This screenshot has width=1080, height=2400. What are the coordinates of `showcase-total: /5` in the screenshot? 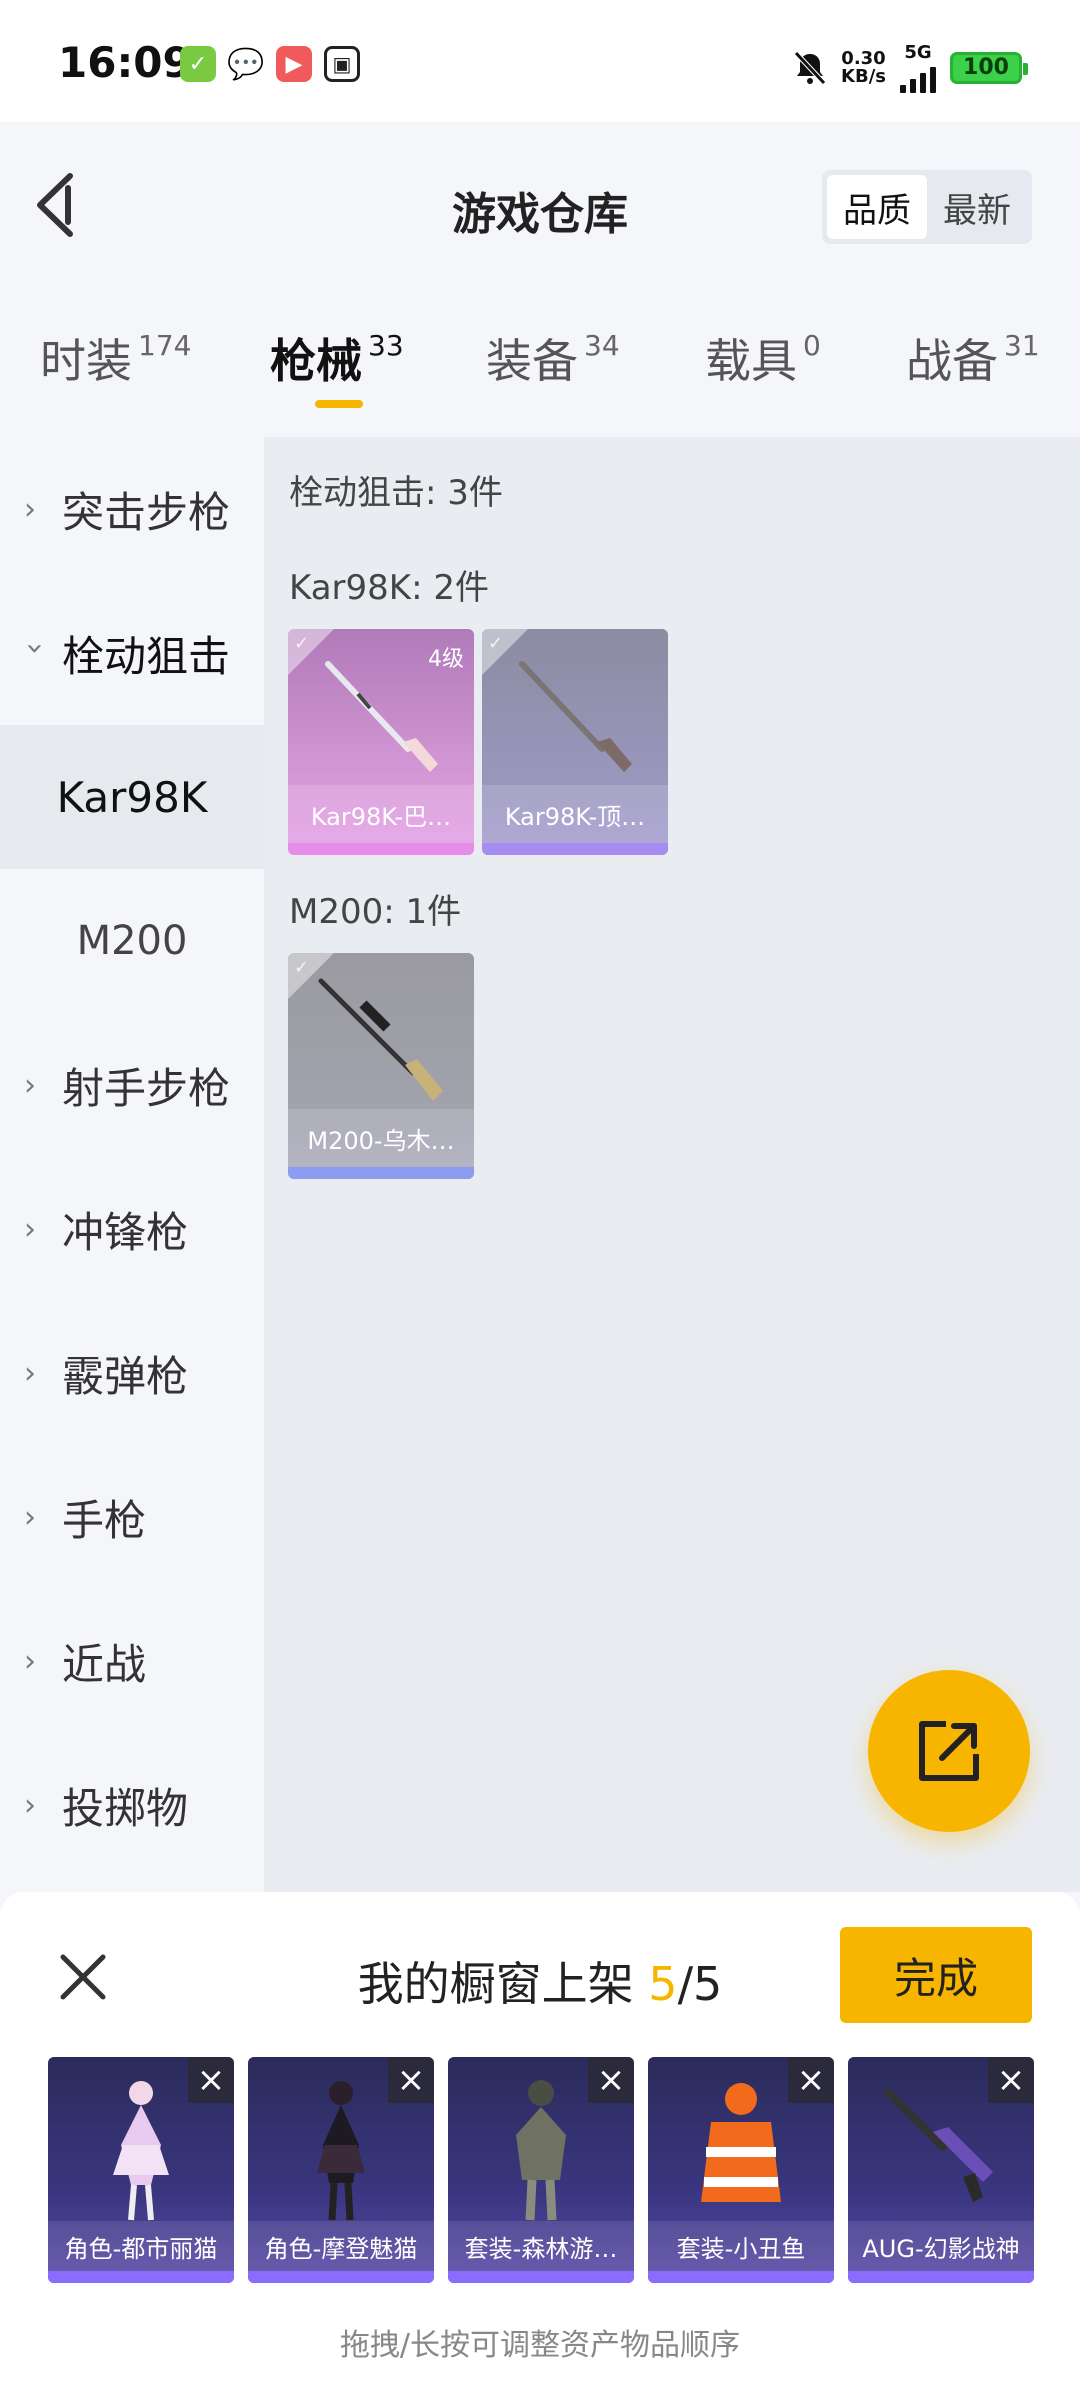 It's located at (700, 1984).